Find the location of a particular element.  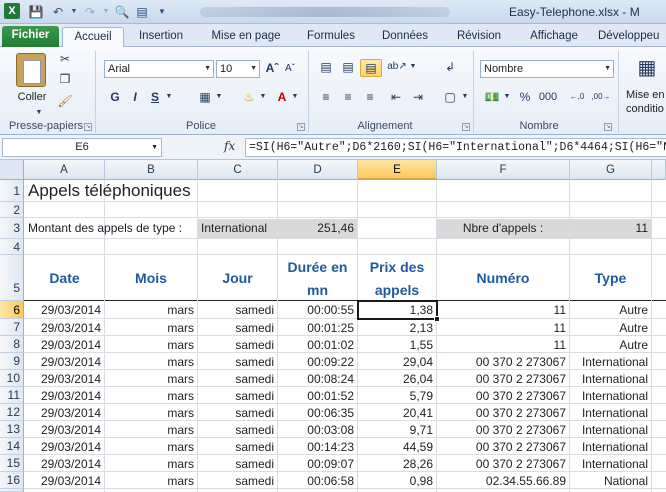

borders-icon: ▦ is located at coordinates (205, 98).